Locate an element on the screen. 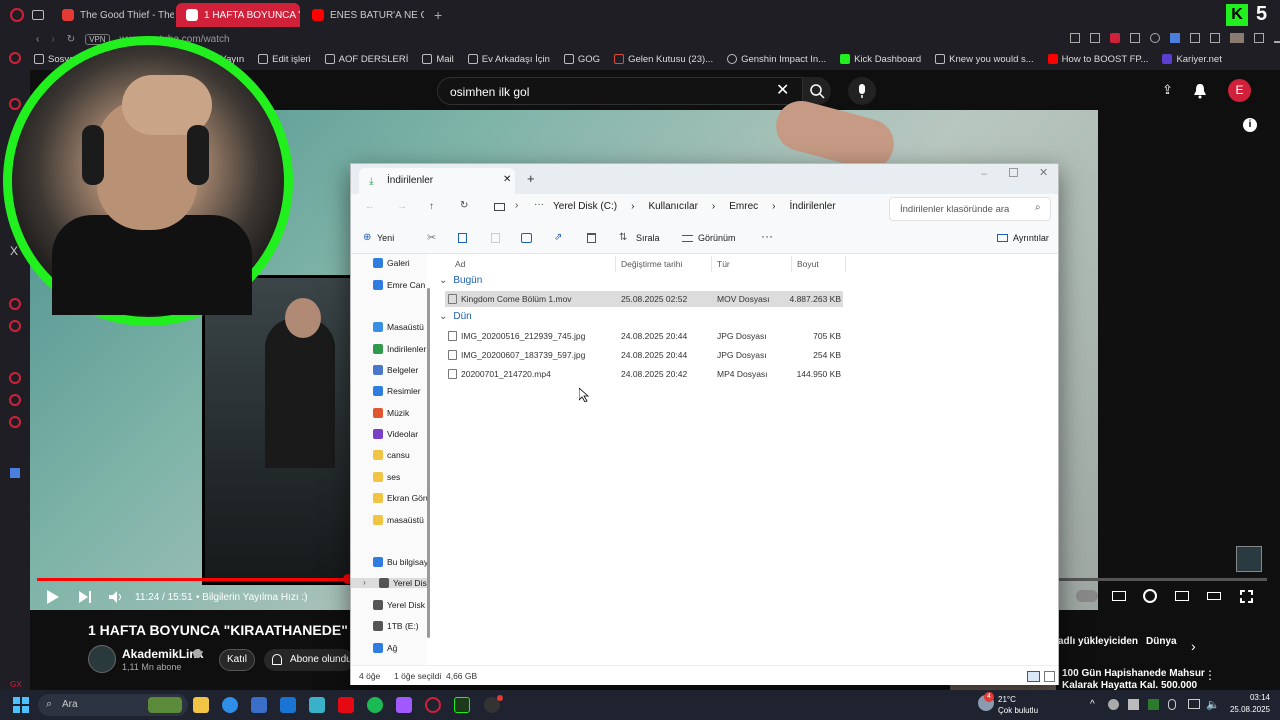 The height and width of the screenshot is (720, 1280). bookmark-item: Kariyer.net is located at coordinates (1192, 59).